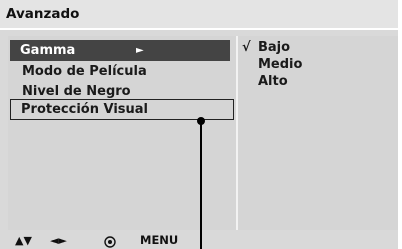 Image resolution: width=402 pixels, height=249 pixels. I want to click on menu-item-label: Nivel de Negro, so click(76, 91).